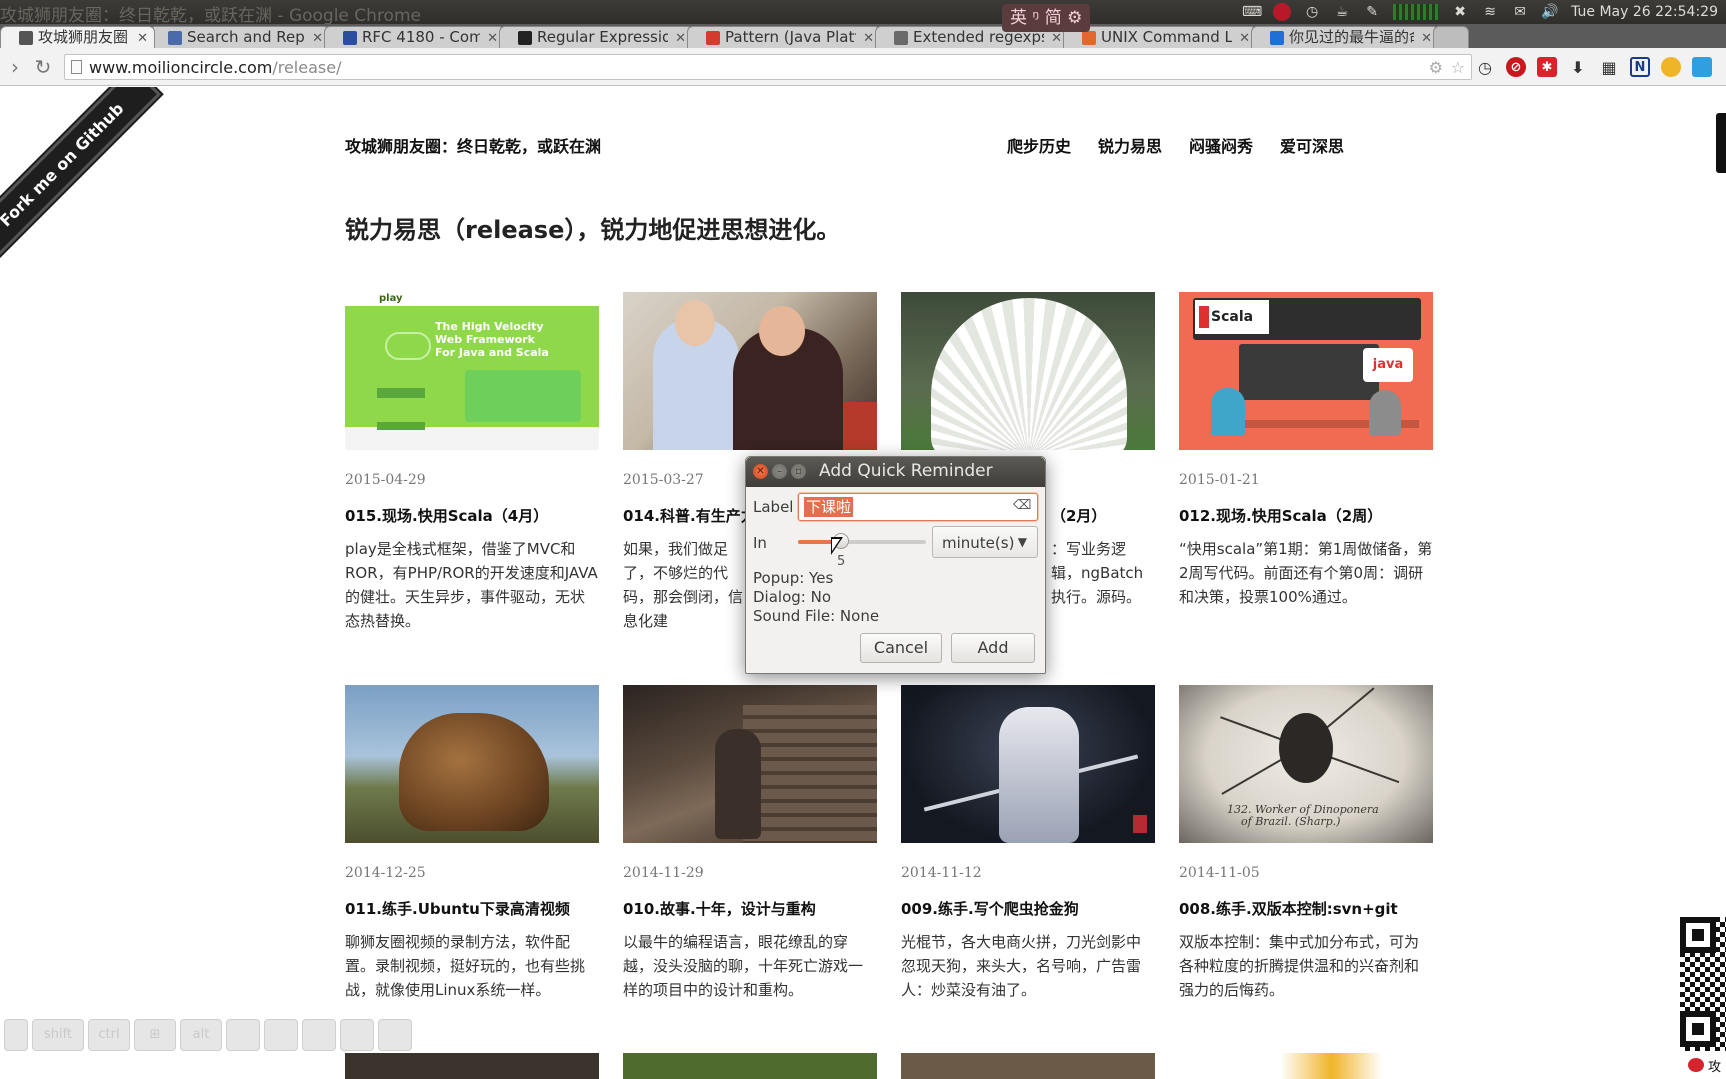 The width and height of the screenshot is (1726, 1079). I want to click on qr-code, so click(1703, 984).